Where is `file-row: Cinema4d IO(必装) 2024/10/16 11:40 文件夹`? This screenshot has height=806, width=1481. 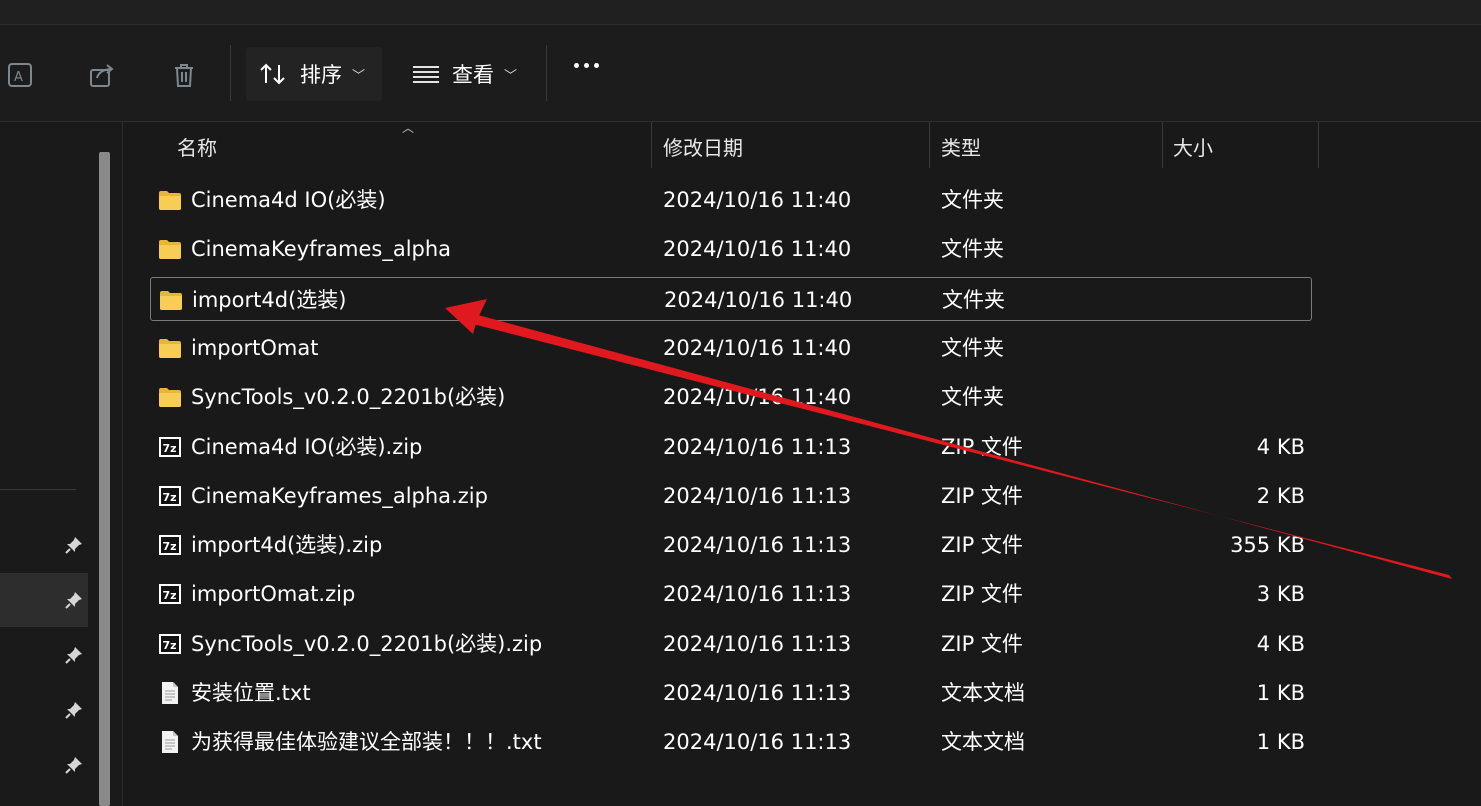 file-row: Cinema4d IO(必装) 2024/10/16 11:40 文件夹 is located at coordinates (731, 200).